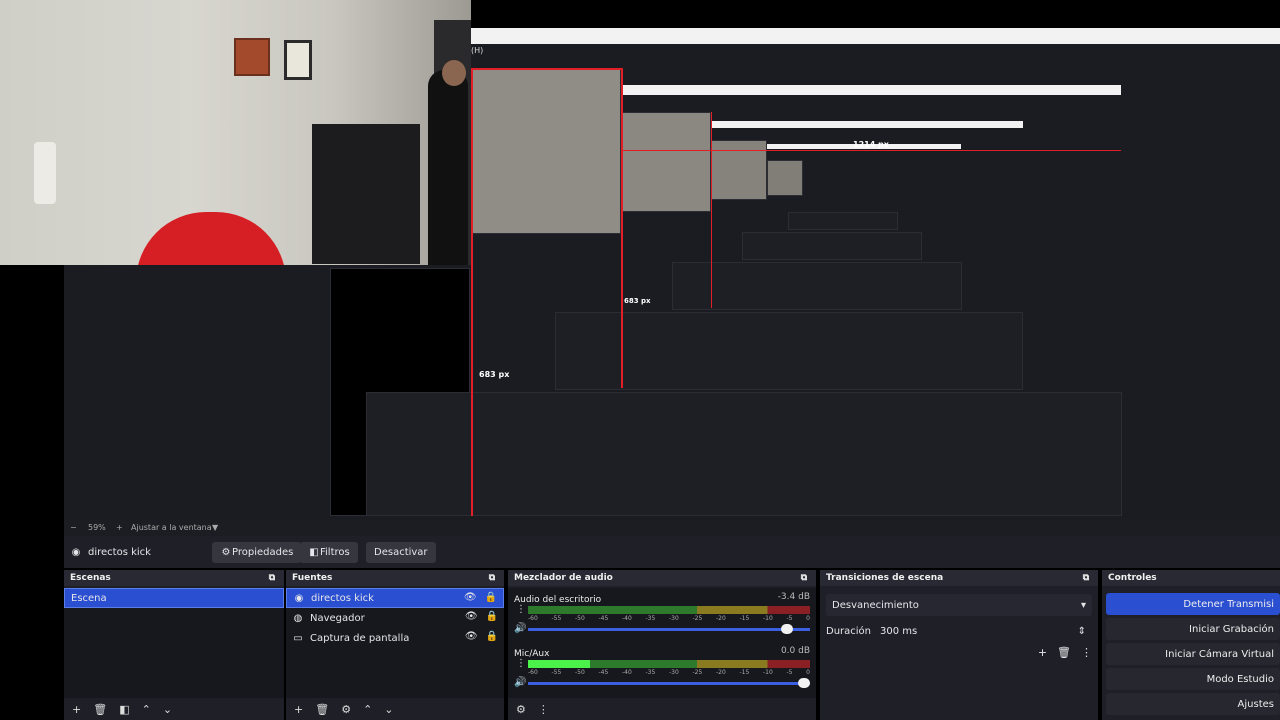 The image size is (1280, 720). Describe the element at coordinates (697, 618) in the screenshot. I see `scale-tick: -25` at that location.